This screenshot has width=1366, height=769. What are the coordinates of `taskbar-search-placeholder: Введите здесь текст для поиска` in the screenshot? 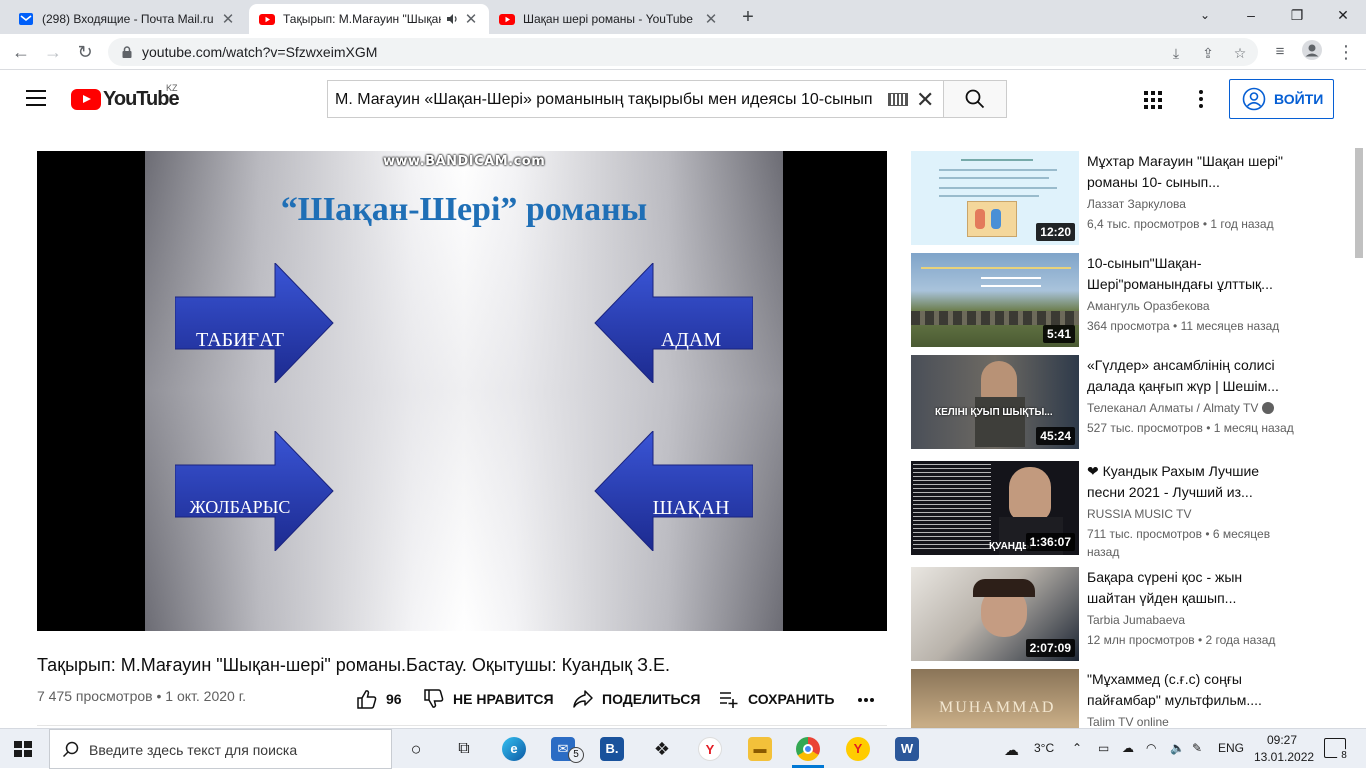 It's located at (193, 750).